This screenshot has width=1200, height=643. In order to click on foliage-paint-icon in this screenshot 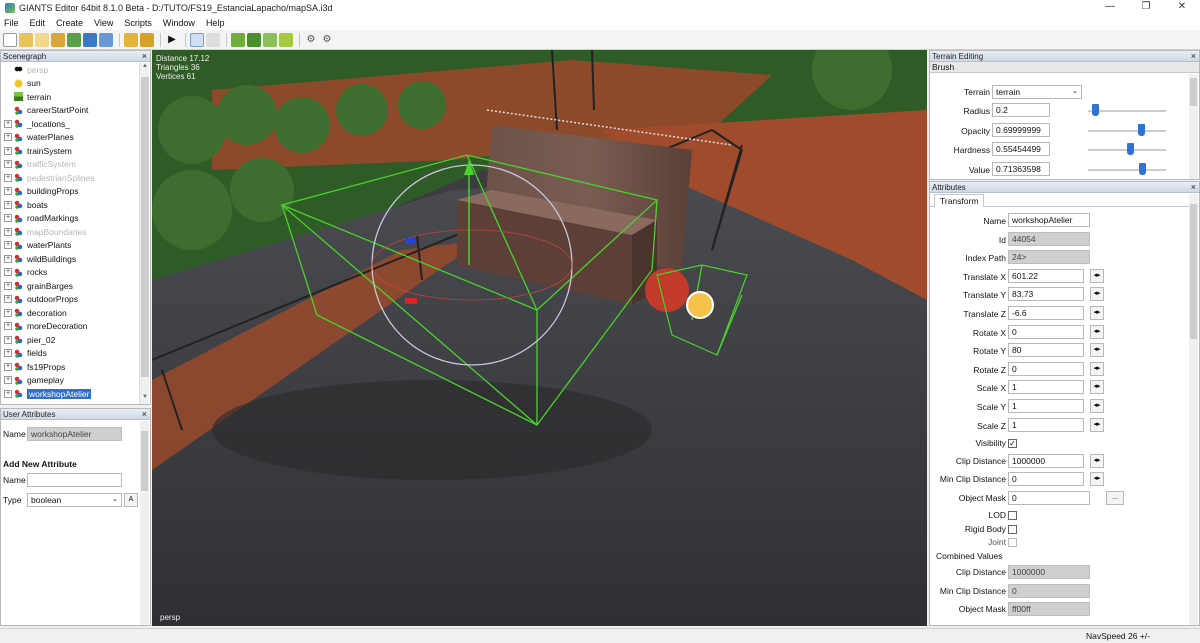, I will do `click(270, 39)`.